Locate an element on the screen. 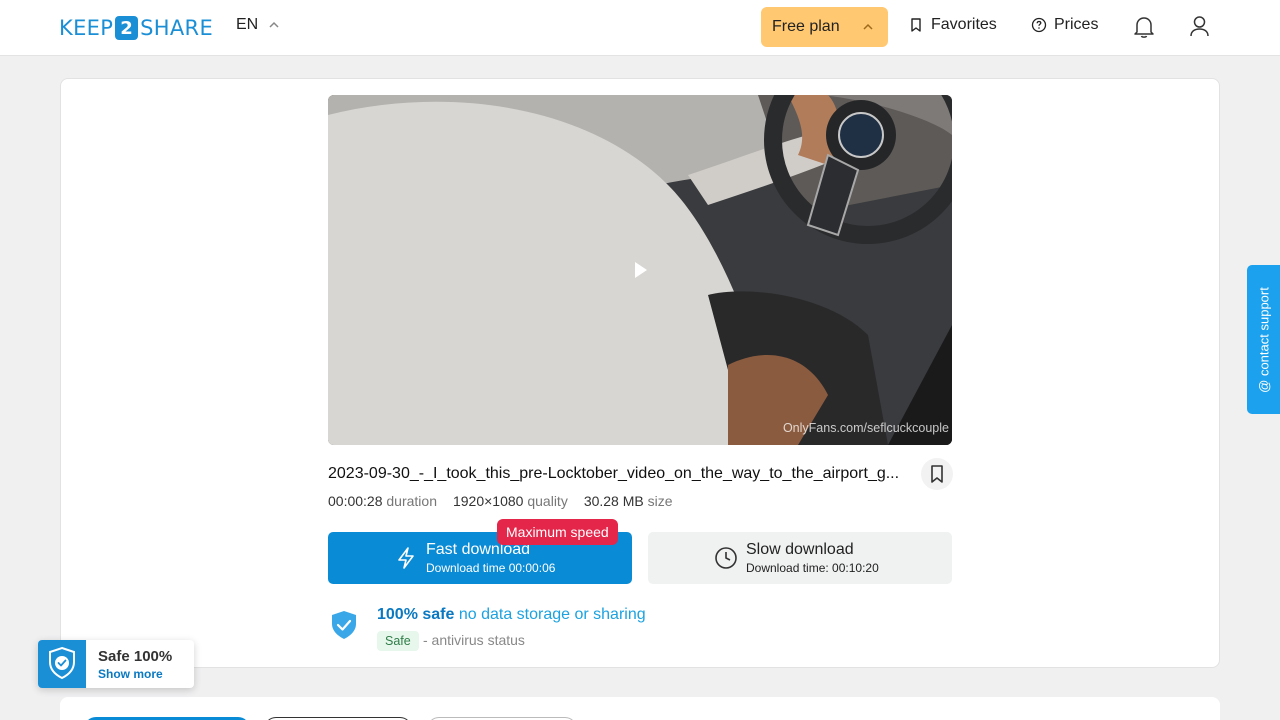  video-watermark: OnlyFans.com/seflcuckcouple is located at coordinates (865, 428).